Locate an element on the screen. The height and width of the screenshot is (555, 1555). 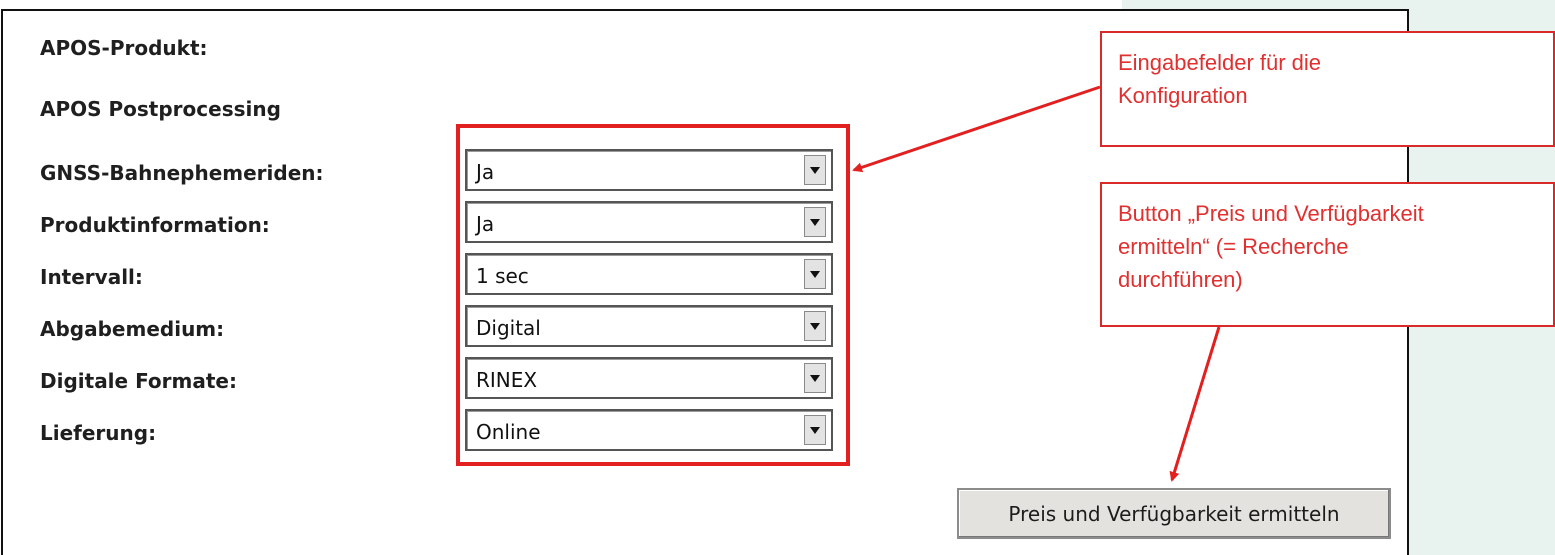
price-and-availability-button: Preis und Verfügbarkeit ermitteln is located at coordinates (1174, 513).